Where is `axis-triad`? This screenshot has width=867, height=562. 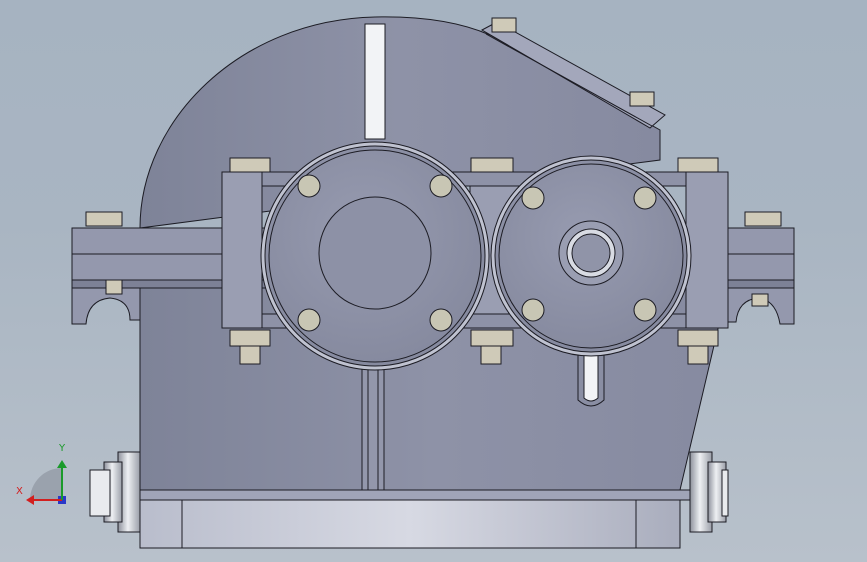 axis-triad is located at coordinates (46, 482).